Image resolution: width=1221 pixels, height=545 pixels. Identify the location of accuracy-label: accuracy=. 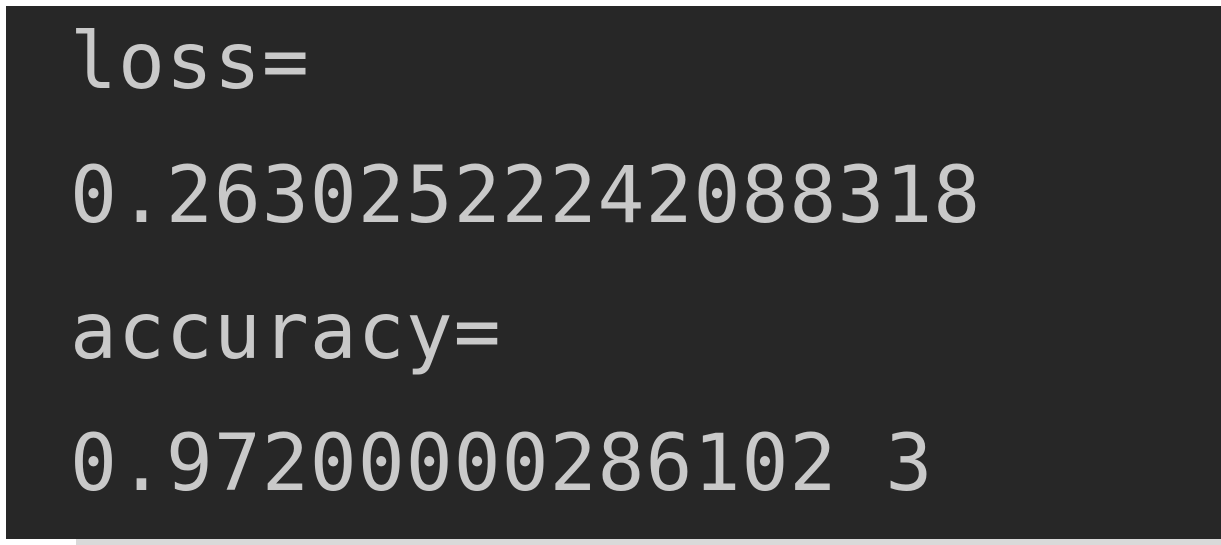
(286, 332).